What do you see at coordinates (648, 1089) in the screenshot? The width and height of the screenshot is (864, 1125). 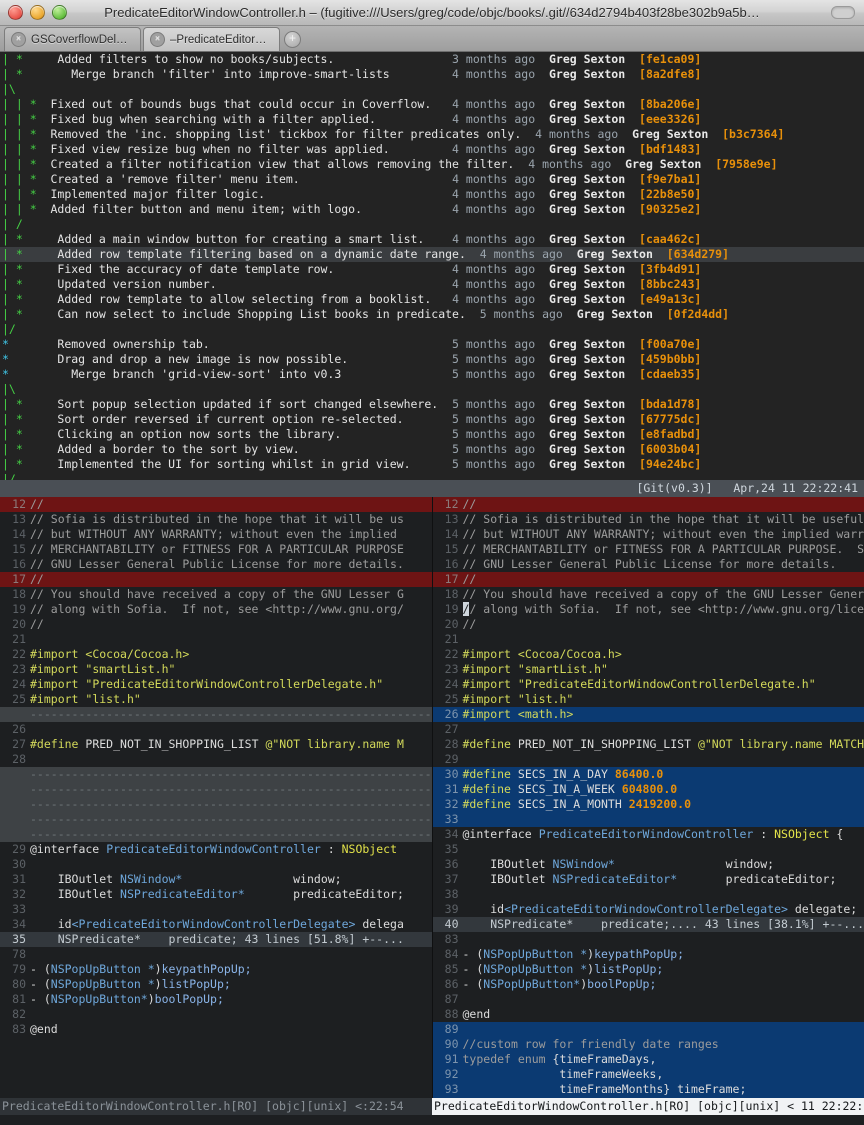 I see `code-line: 93 timeFrameMonths} timeFrame;` at bounding box center [648, 1089].